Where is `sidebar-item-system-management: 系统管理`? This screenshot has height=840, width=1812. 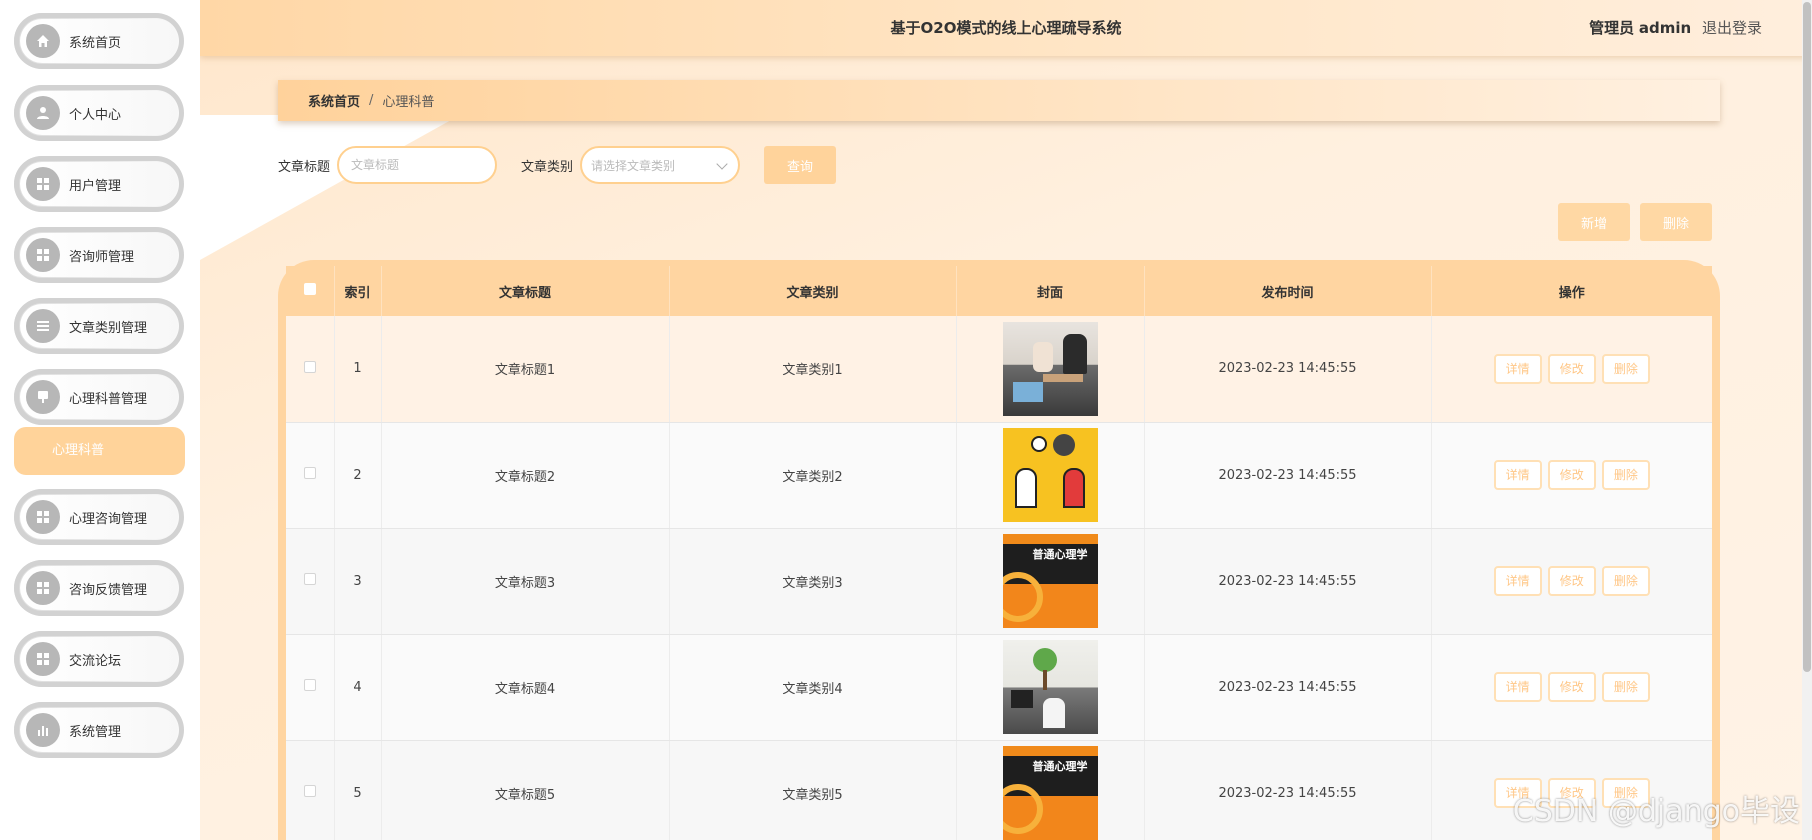 sidebar-item-system-management: 系统管理 is located at coordinates (99, 730).